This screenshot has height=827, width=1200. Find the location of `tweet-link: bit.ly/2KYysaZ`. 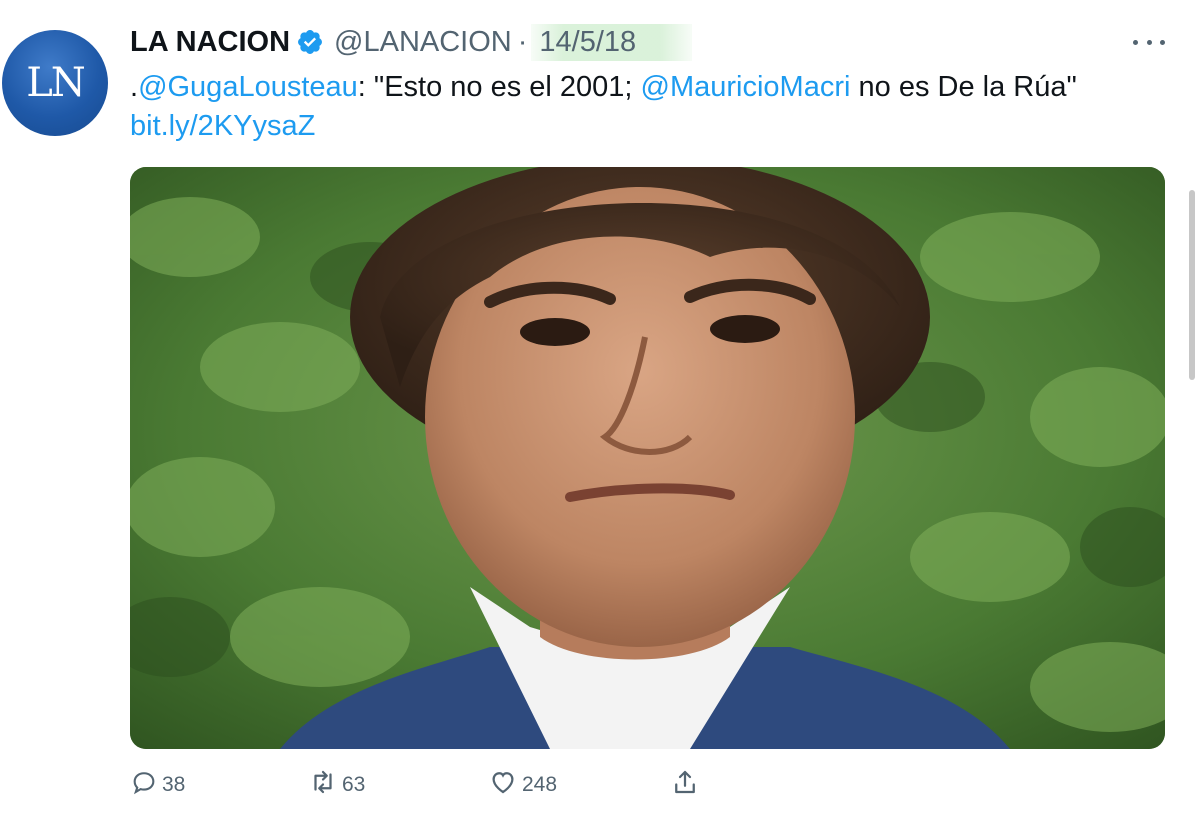

tweet-link: bit.ly/2KYysaZ is located at coordinates (222, 126).